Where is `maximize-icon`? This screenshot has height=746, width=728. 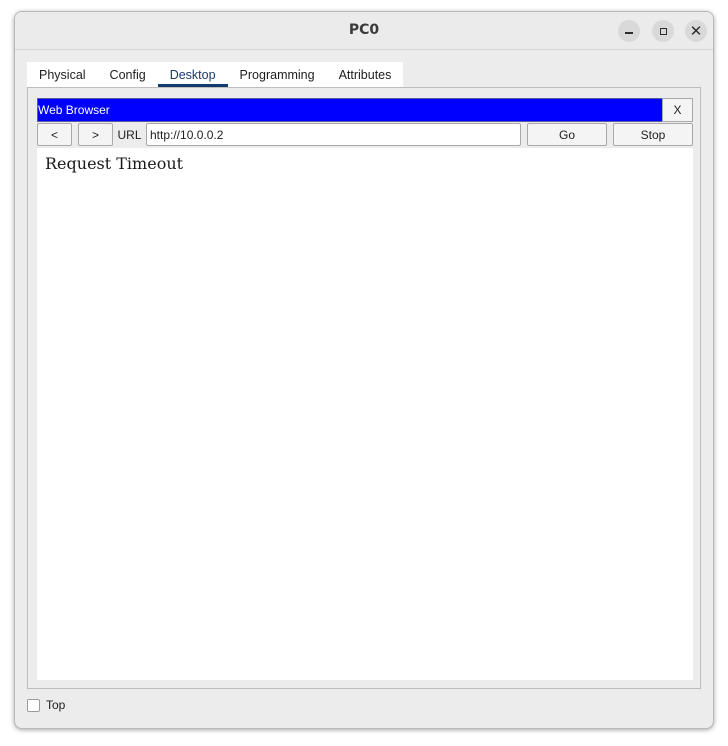
maximize-icon is located at coordinates (663, 31).